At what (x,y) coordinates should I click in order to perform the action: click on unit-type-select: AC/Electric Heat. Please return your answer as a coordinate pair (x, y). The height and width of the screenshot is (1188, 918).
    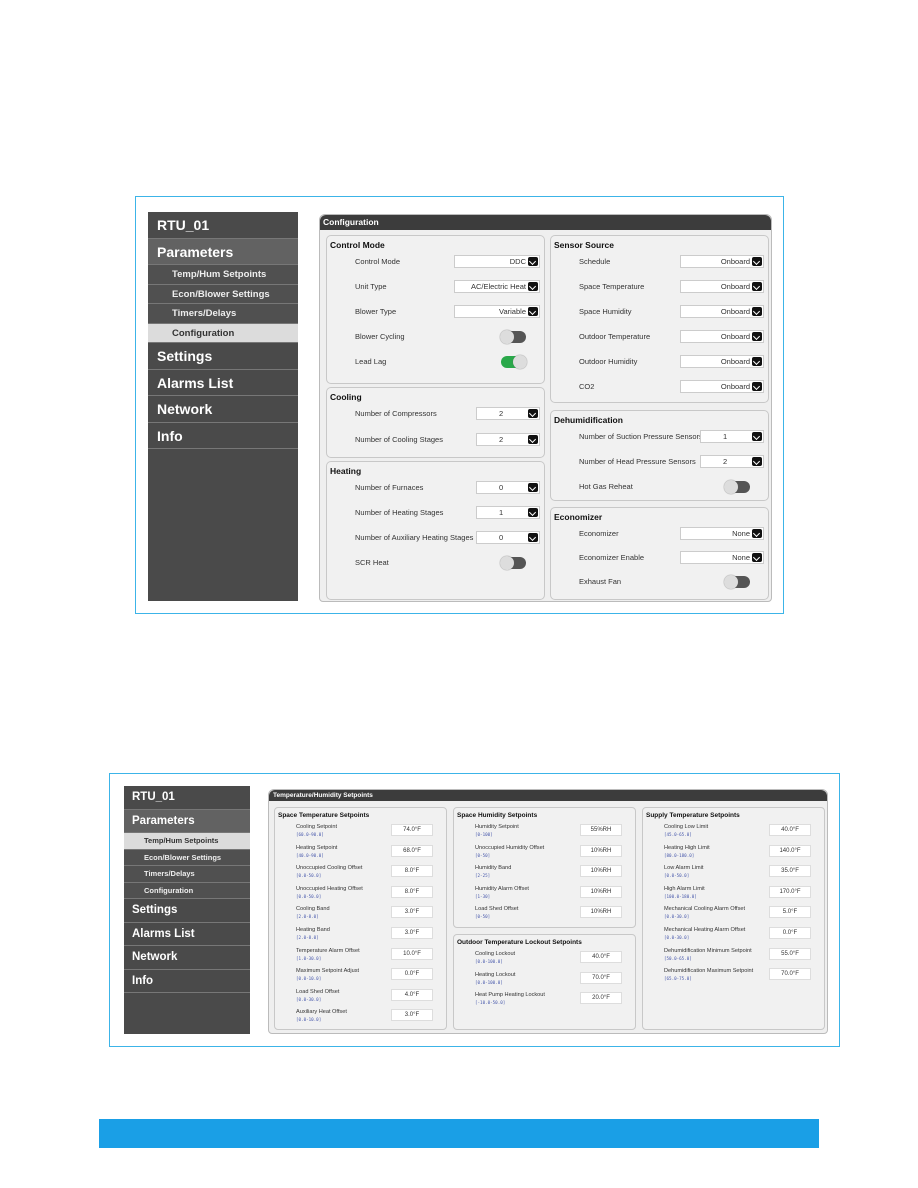
    Looking at the image, I should click on (497, 286).